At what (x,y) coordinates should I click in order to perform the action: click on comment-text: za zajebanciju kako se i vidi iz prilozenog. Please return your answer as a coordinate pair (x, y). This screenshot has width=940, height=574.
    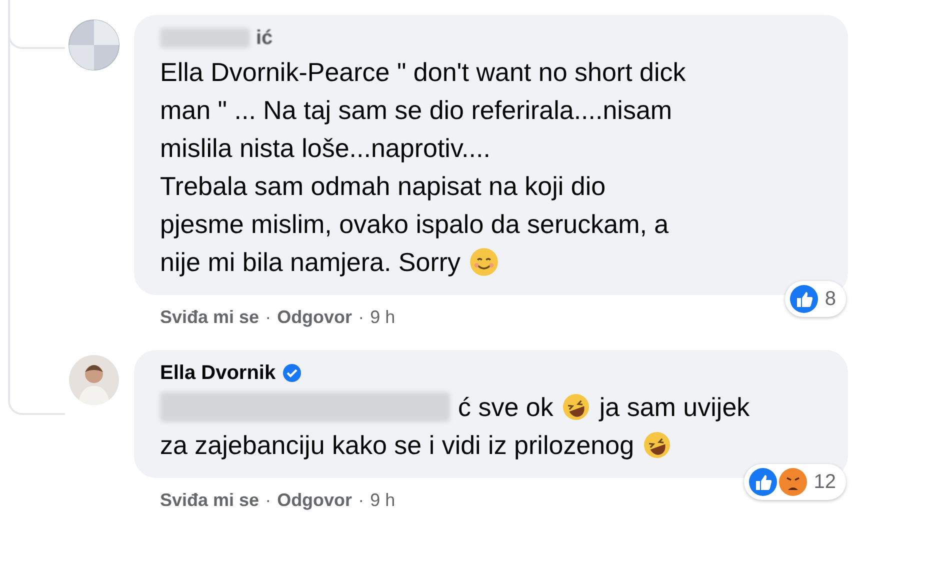
    Looking at the image, I should click on (397, 445).